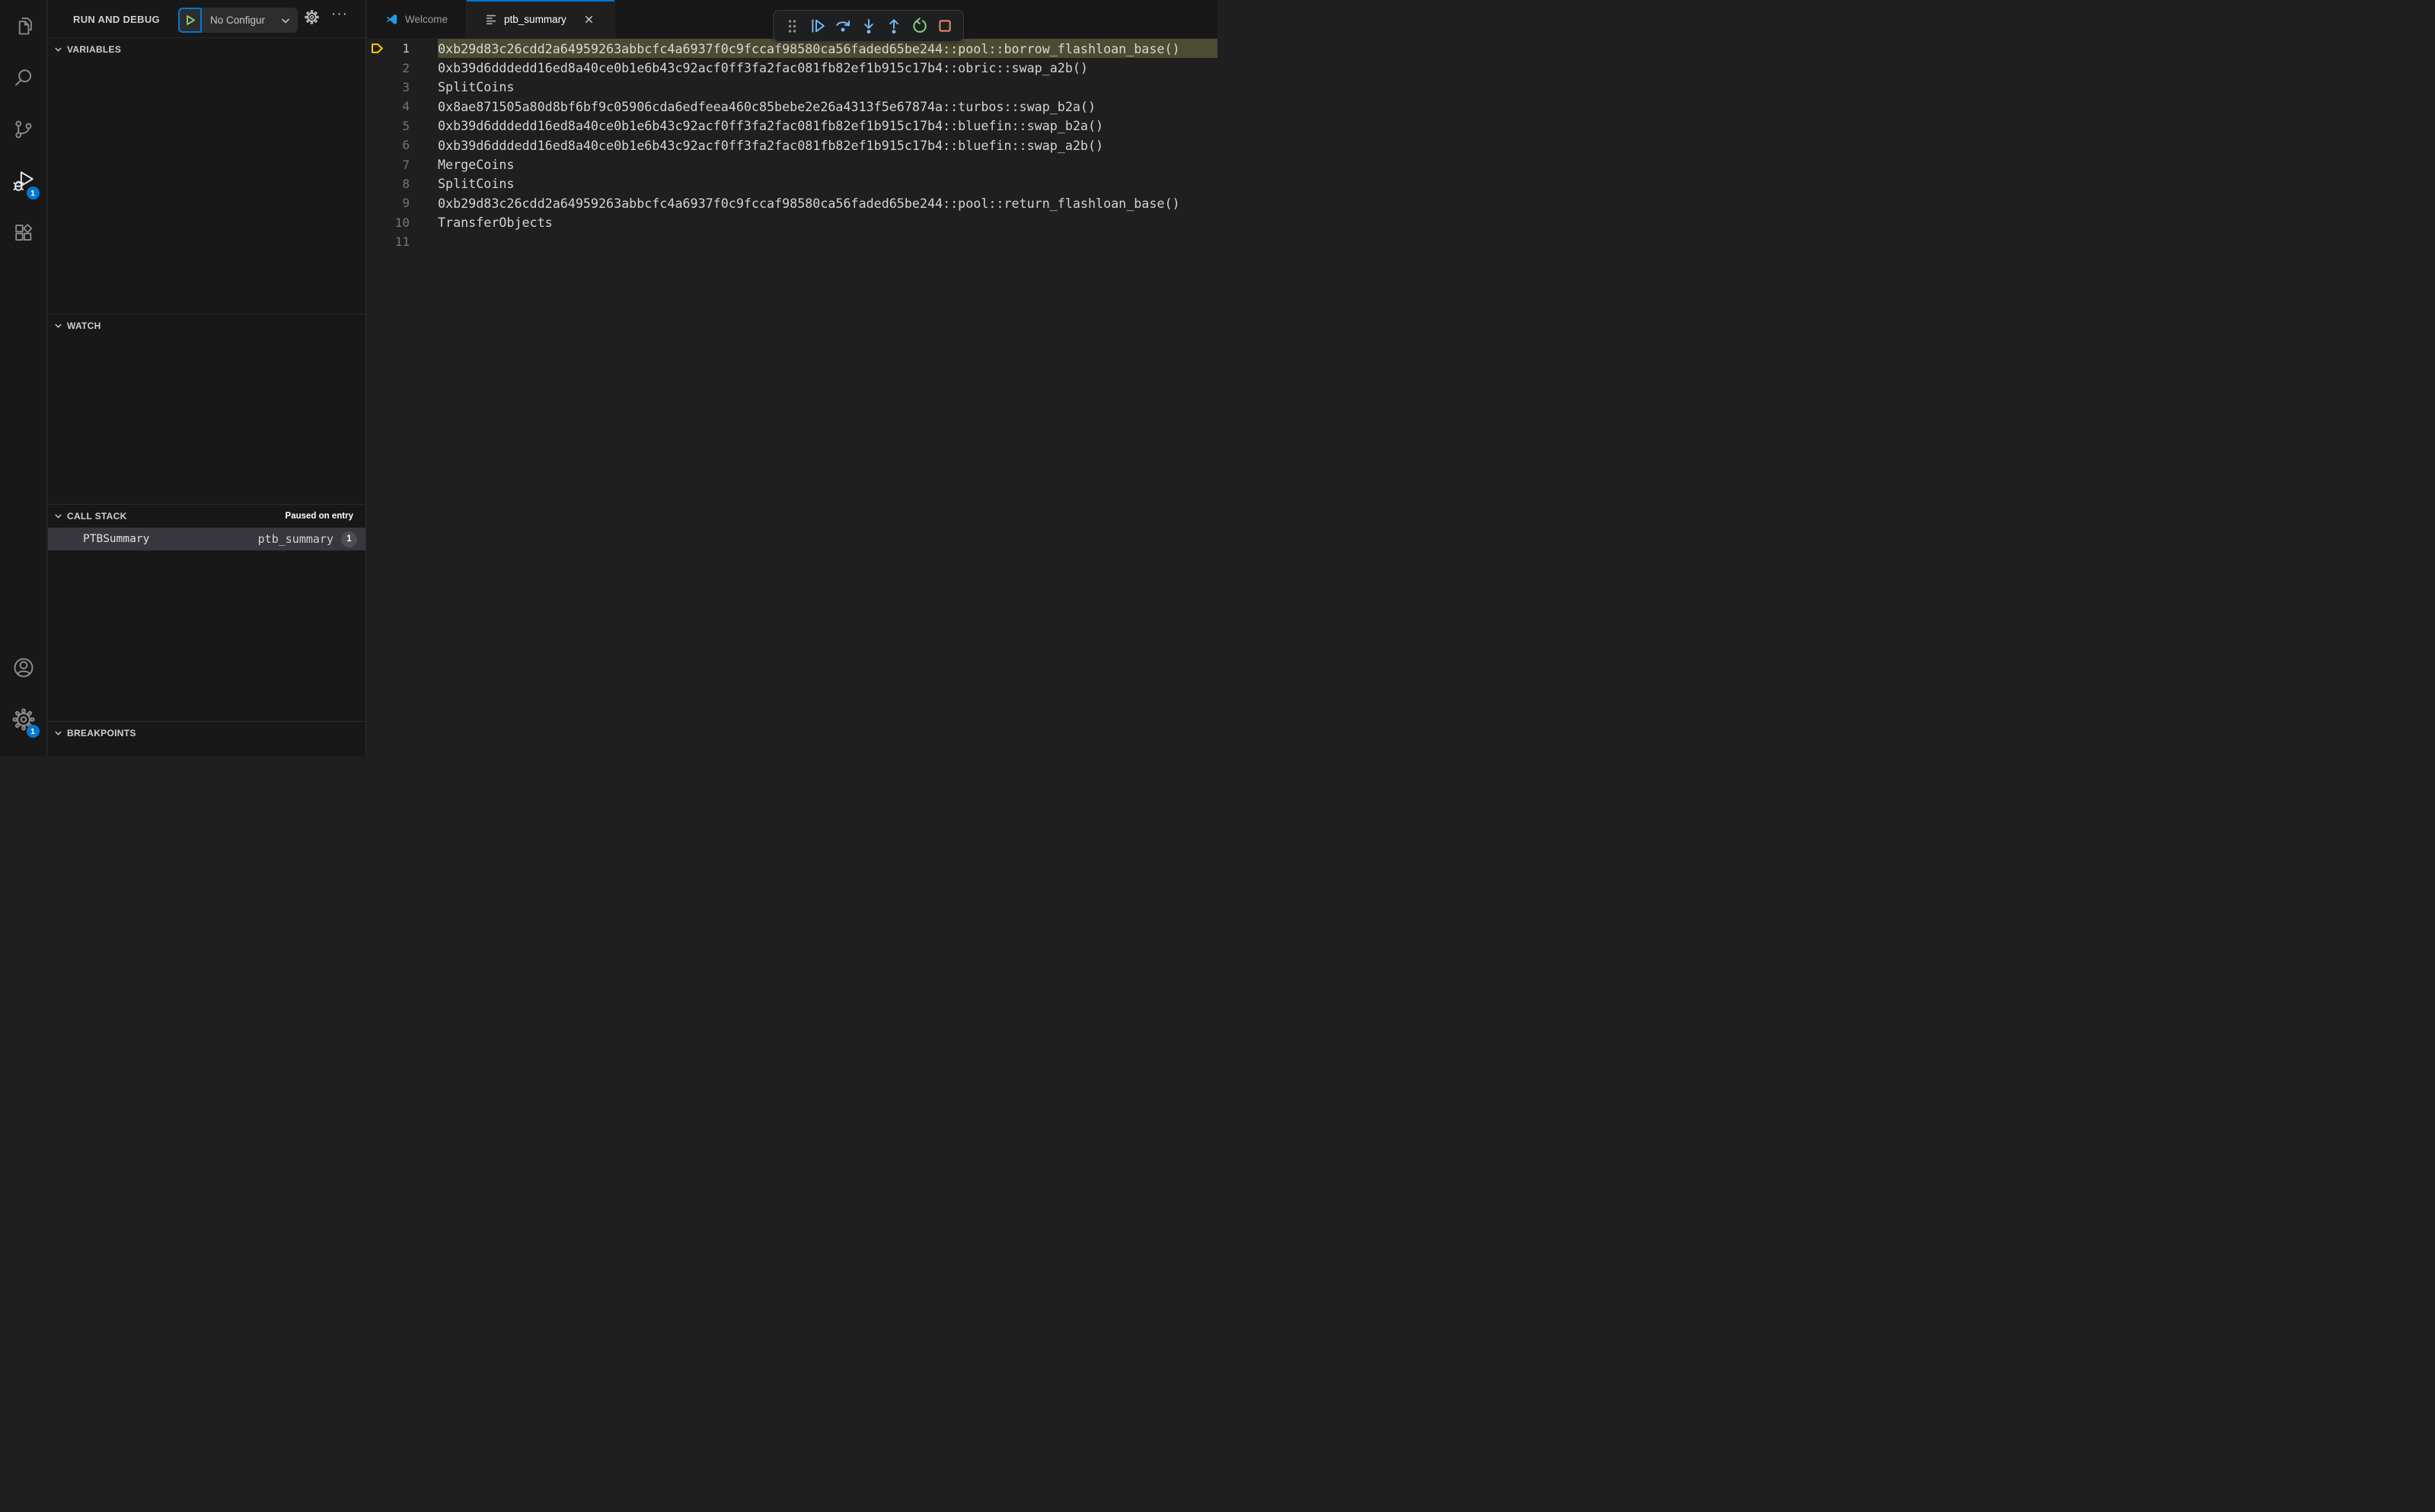 Image resolution: width=2435 pixels, height=1512 pixels. What do you see at coordinates (406, 183) in the screenshot?
I see `line-number: 8` at bounding box center [406, 183].